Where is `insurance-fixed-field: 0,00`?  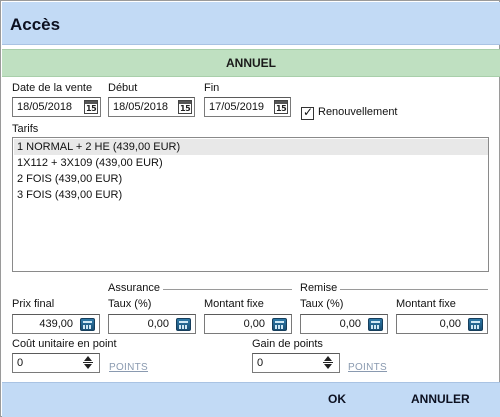
insurance-fixed-field: 0,00 is located at coordinates (248, 324).